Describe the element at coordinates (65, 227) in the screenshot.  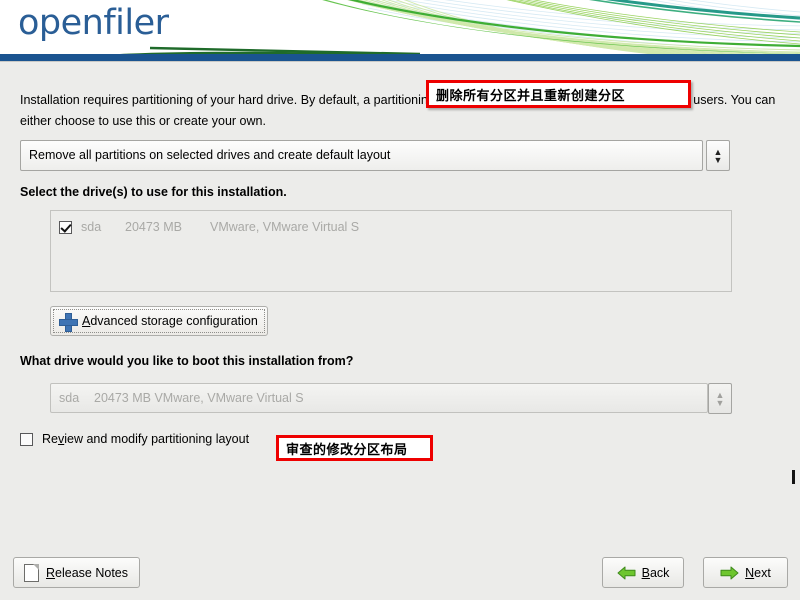
I see `drive-checkbox-sda` at that location.